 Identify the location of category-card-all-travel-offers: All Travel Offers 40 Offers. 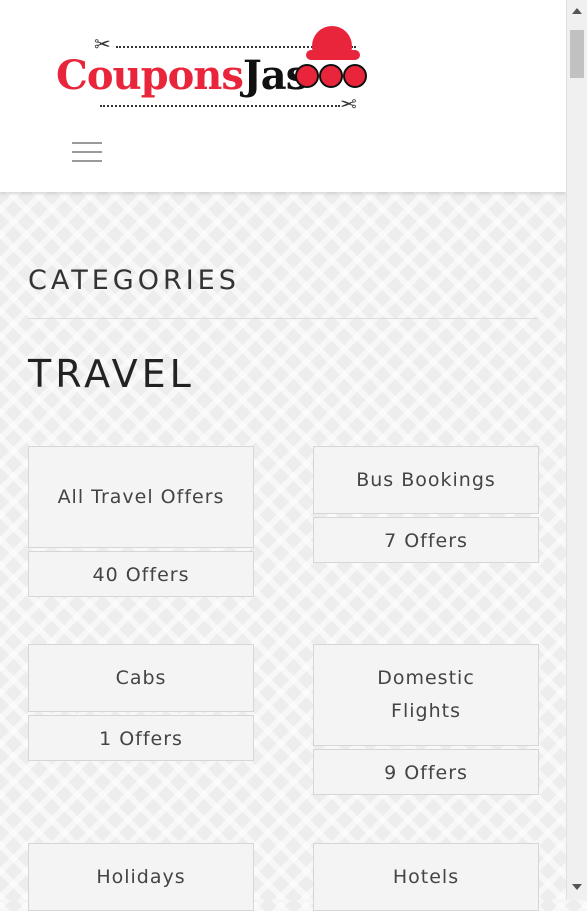
(141, 521).